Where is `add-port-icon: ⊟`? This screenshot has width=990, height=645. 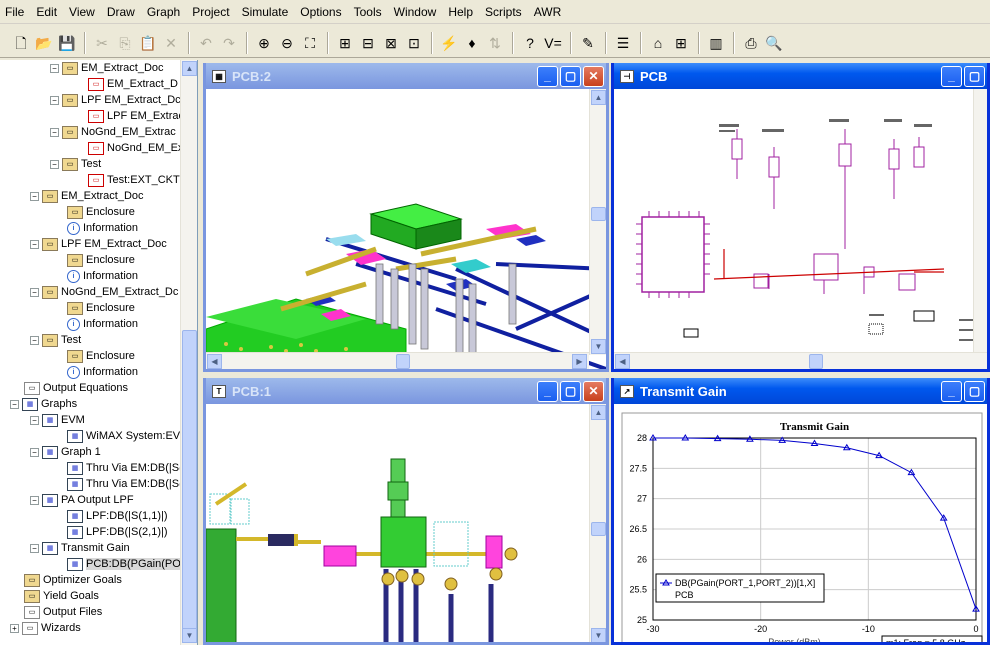
add-port-icon: ⊟ is located at coordinates (368, 43).